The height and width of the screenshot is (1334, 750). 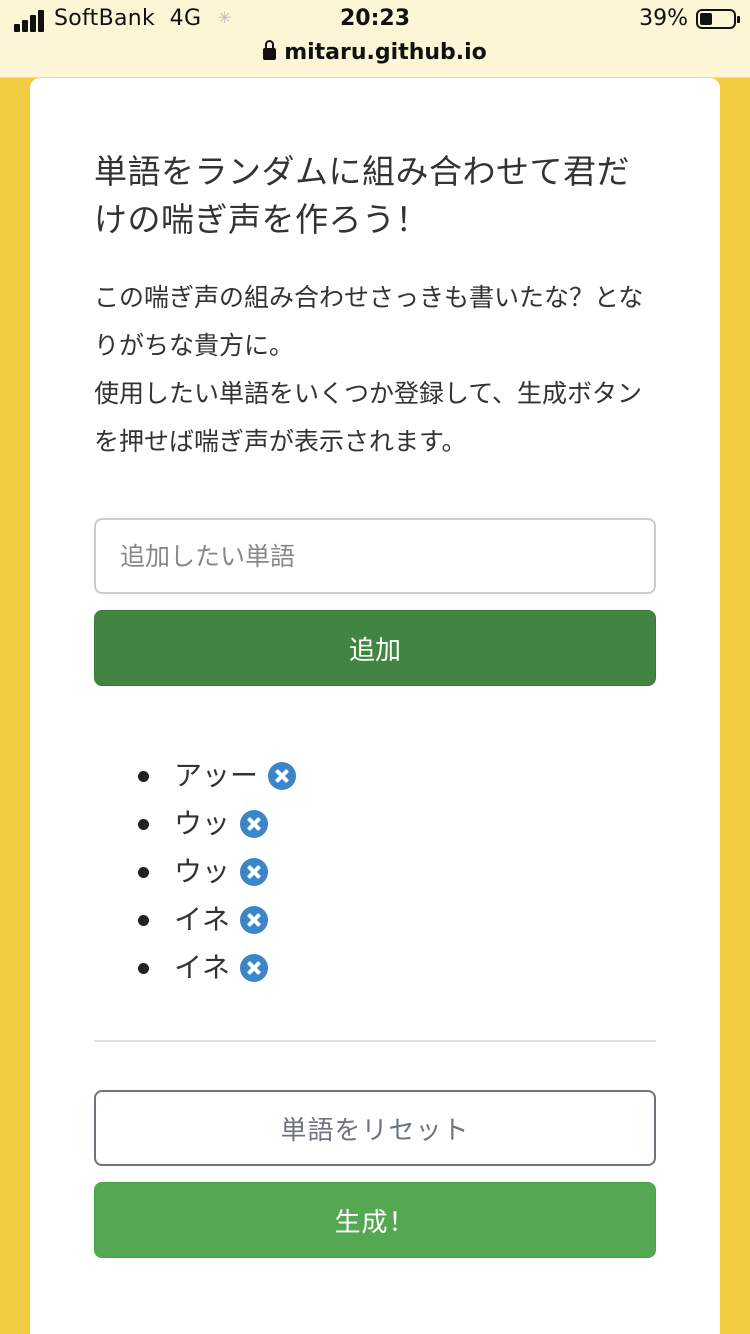 I want to click on list-item: アッー, so click(x=397, y=776).